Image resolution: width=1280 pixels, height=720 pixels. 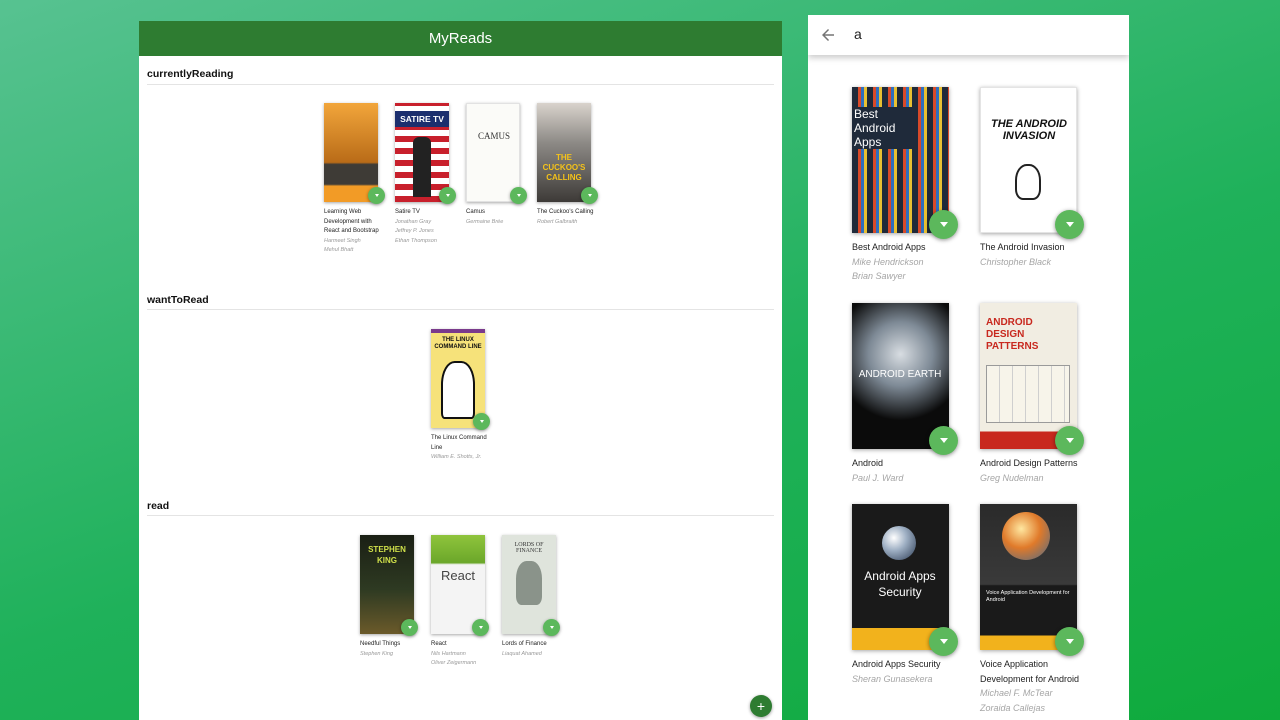 I want to click on book-title: Best Android Apps, so click(x=889, y=247).